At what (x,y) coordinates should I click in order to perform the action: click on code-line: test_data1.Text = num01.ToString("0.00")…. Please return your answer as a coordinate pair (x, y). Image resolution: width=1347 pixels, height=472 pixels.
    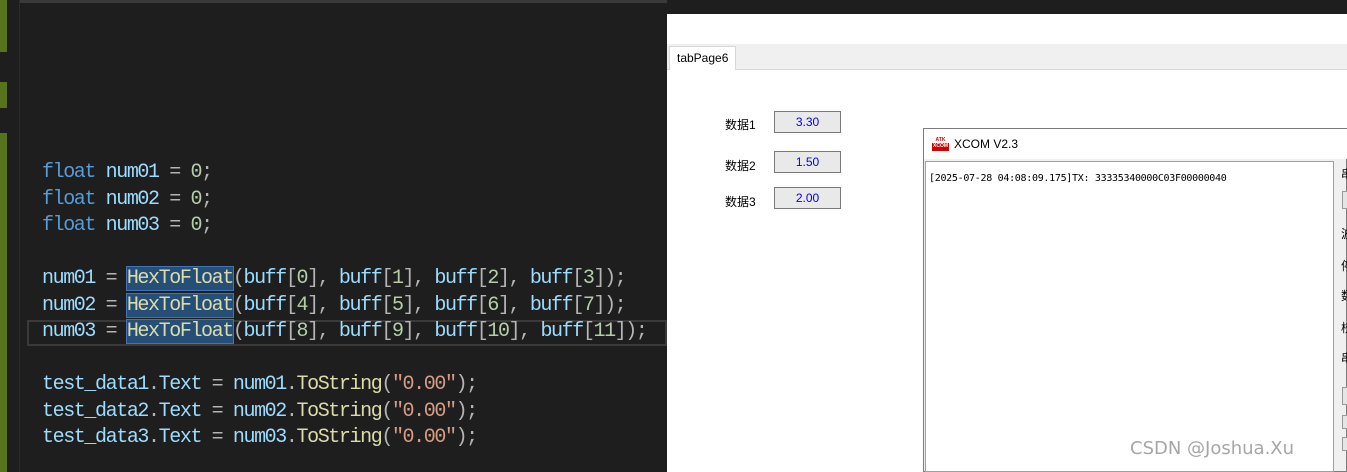
    Looking at the image, I should click on (344, 385).